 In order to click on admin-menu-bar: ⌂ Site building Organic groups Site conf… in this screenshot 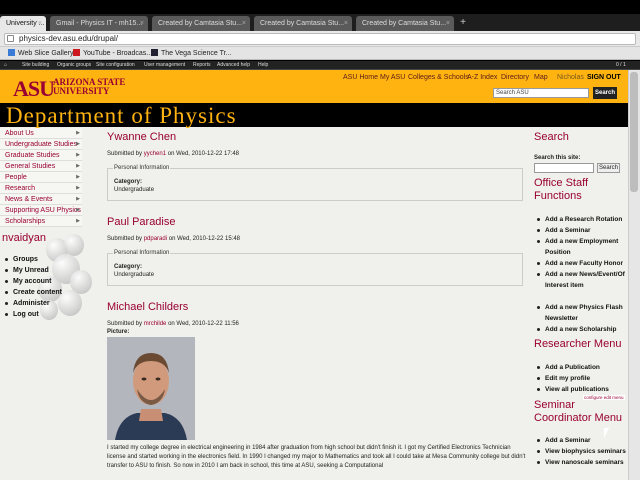, I will do `click(320, 65)`.